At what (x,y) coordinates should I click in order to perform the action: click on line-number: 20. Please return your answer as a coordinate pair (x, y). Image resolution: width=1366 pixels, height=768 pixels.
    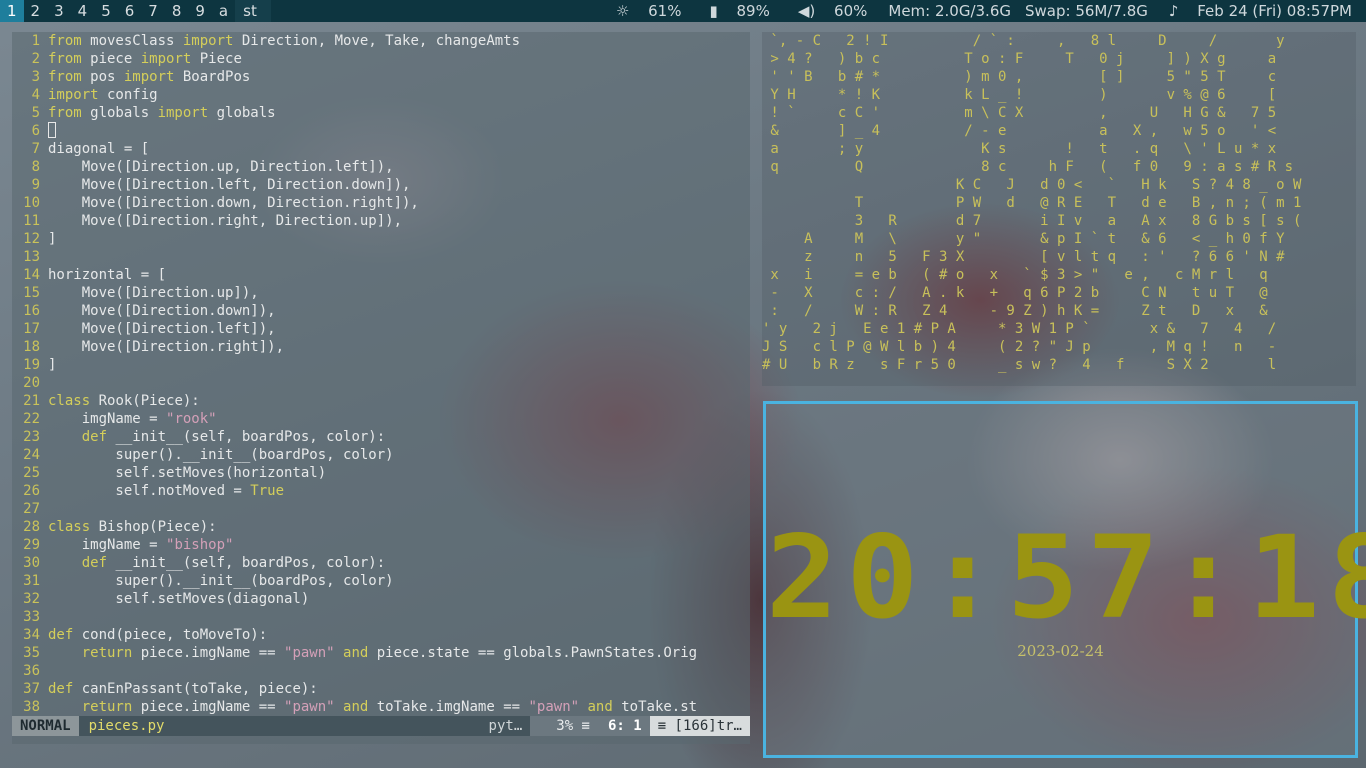
    Looking at the image, I should click on (31, 383).